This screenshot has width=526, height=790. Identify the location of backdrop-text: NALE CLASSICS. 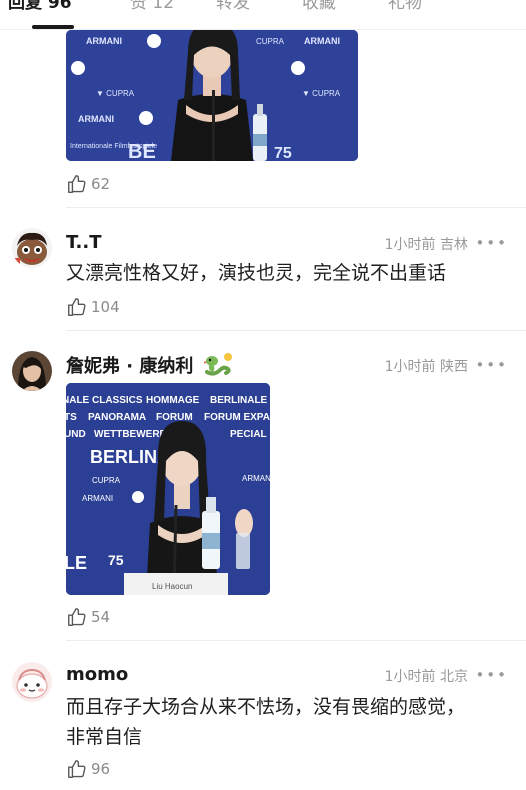
(104, 400).